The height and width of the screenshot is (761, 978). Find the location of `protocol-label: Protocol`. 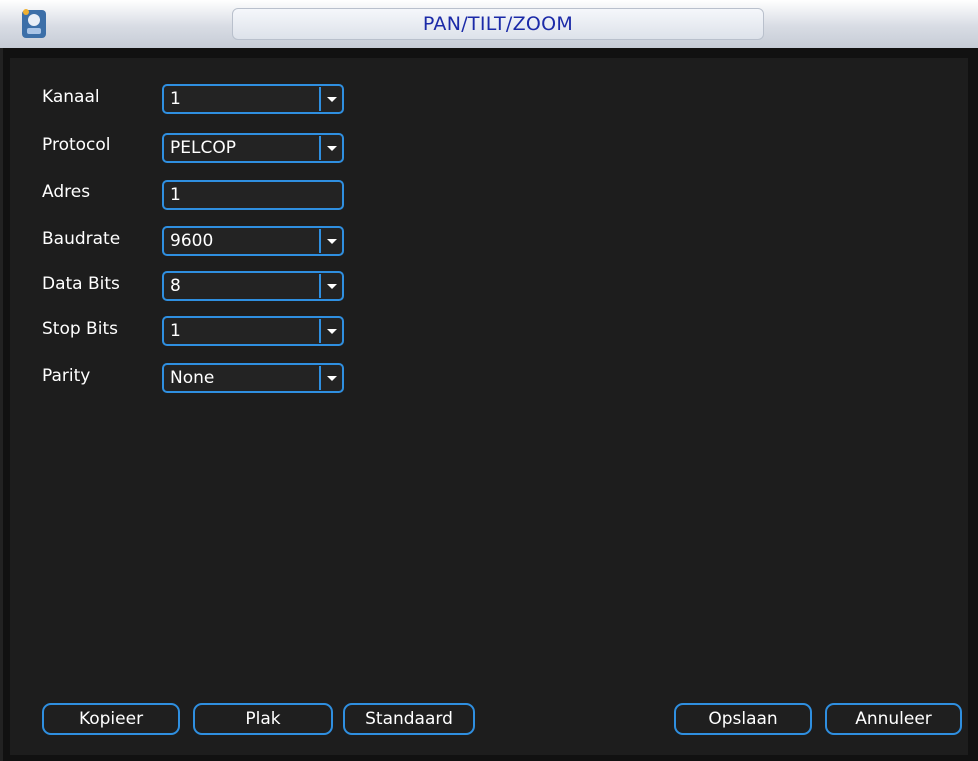

protocol-label: Protocol is located at coordinates (76, 145).